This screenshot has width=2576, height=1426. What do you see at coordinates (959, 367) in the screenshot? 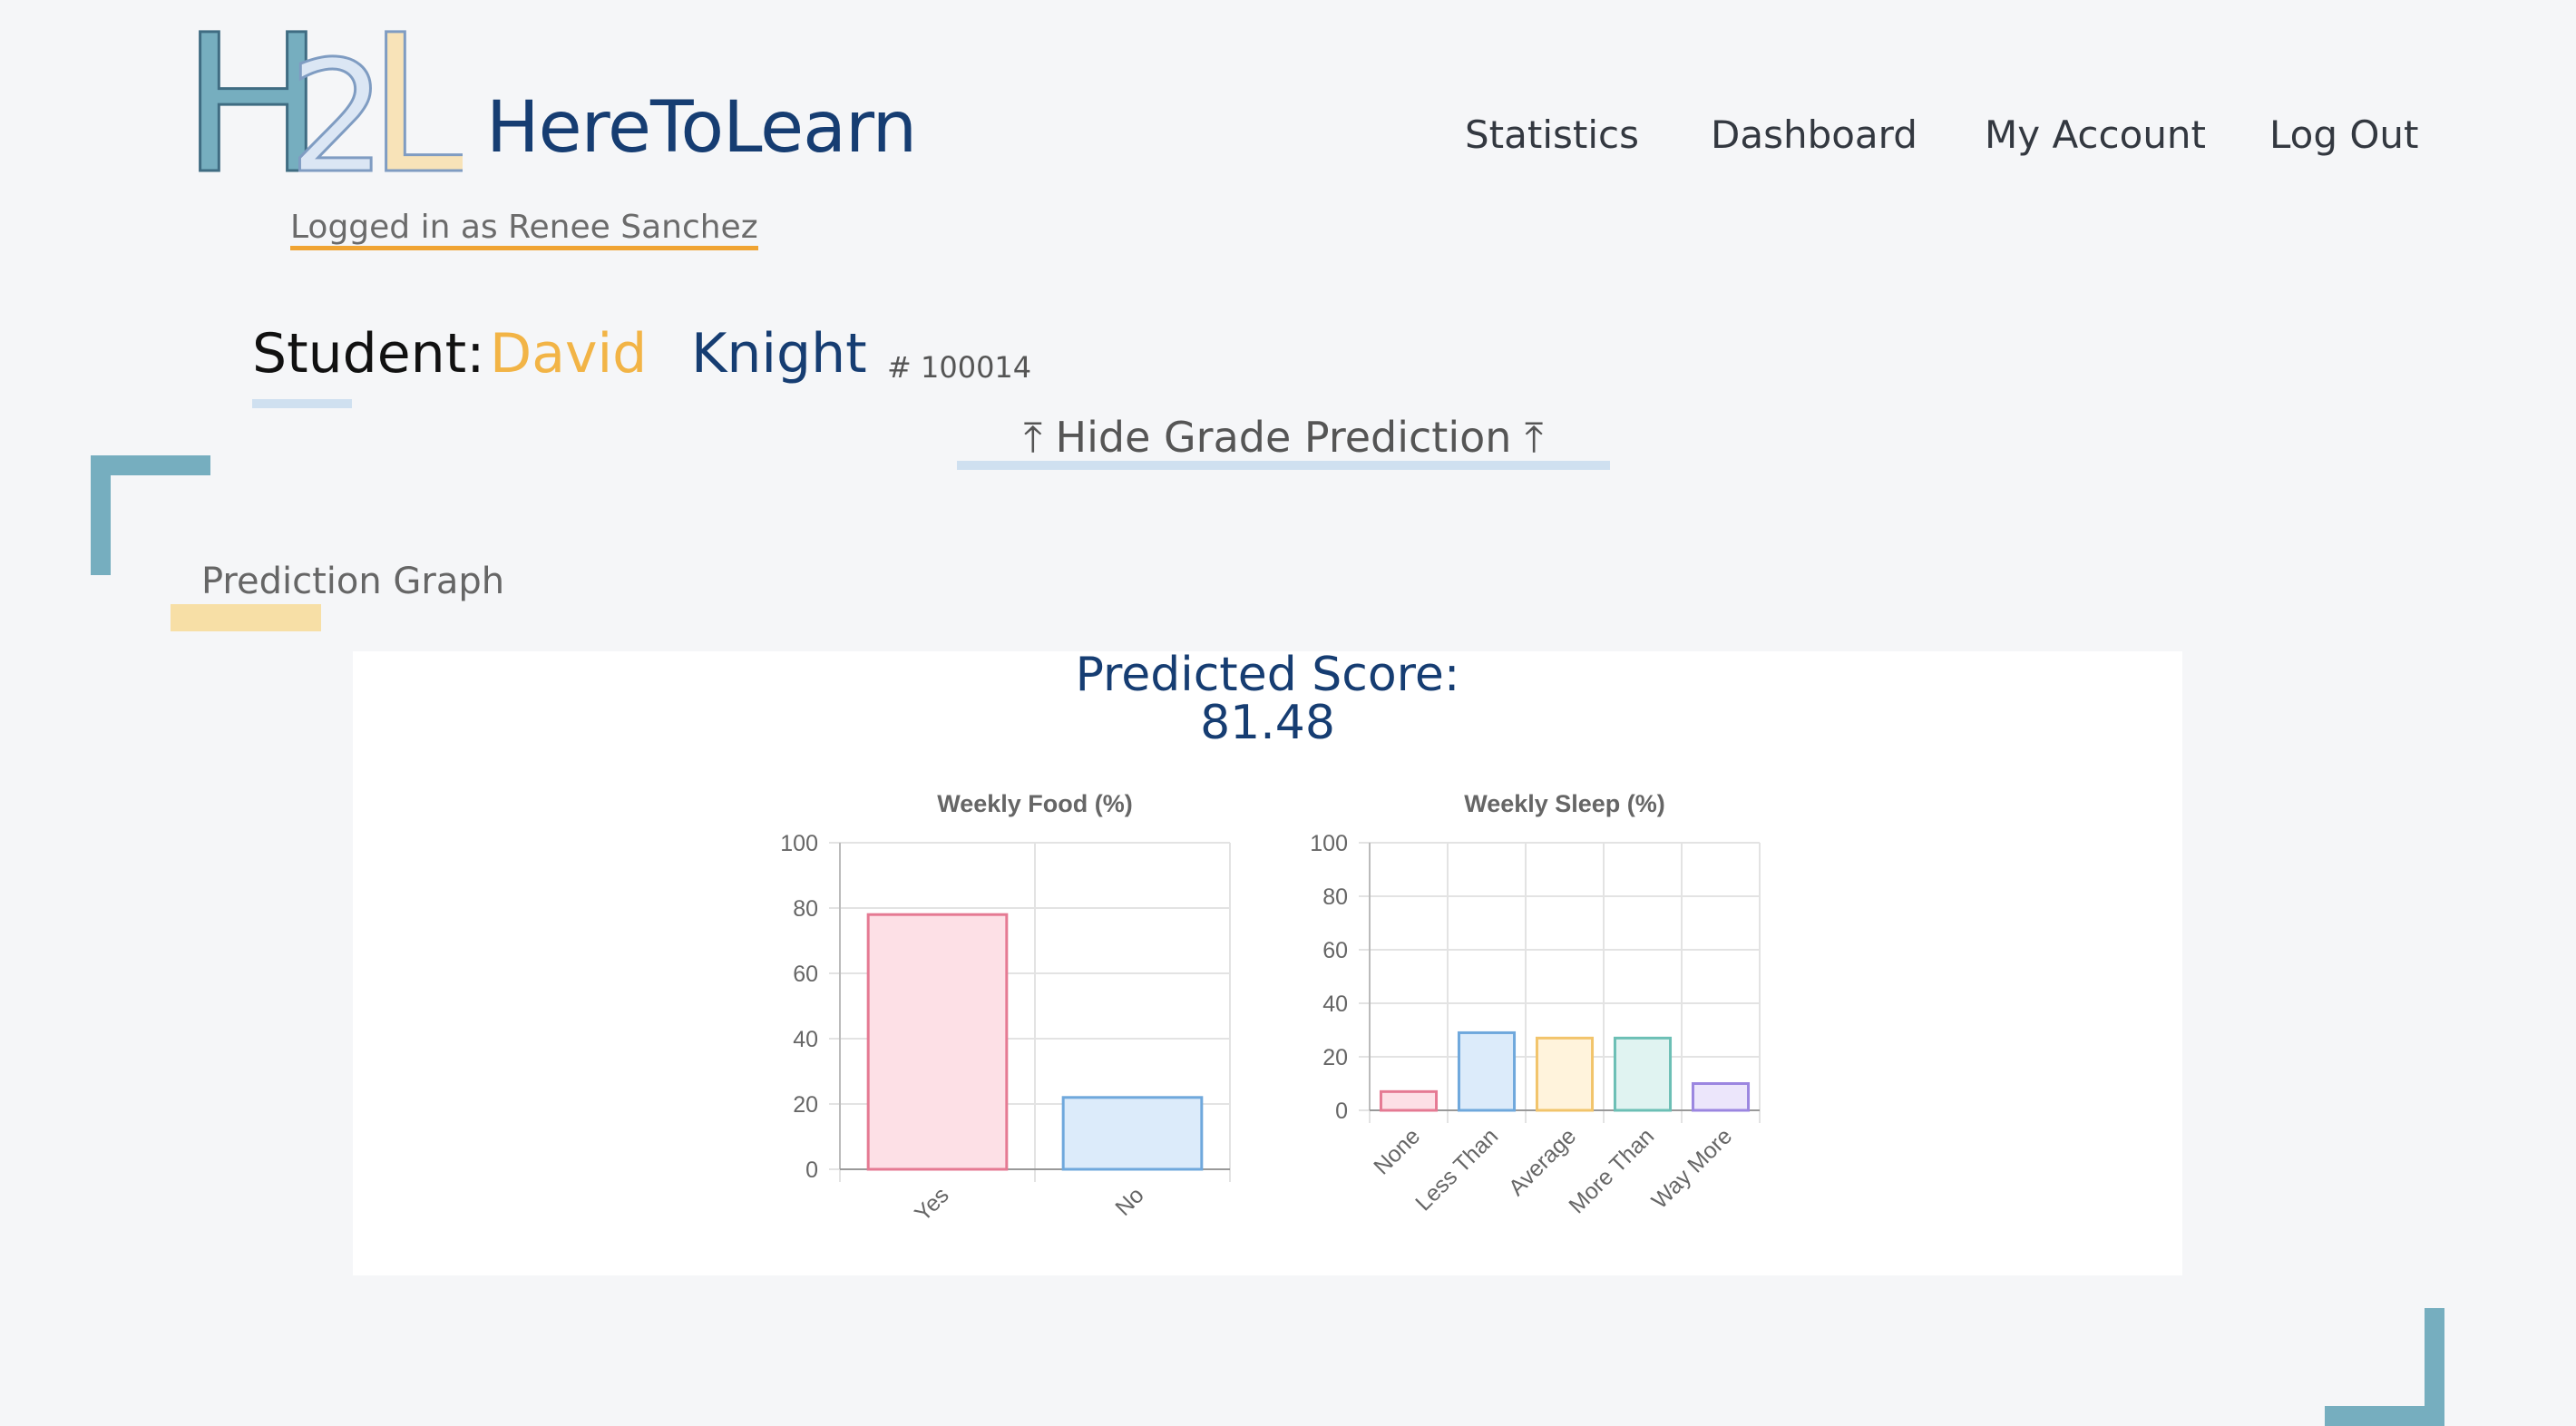
I see `student-id: # 100014` at bounding box center [959, 367].